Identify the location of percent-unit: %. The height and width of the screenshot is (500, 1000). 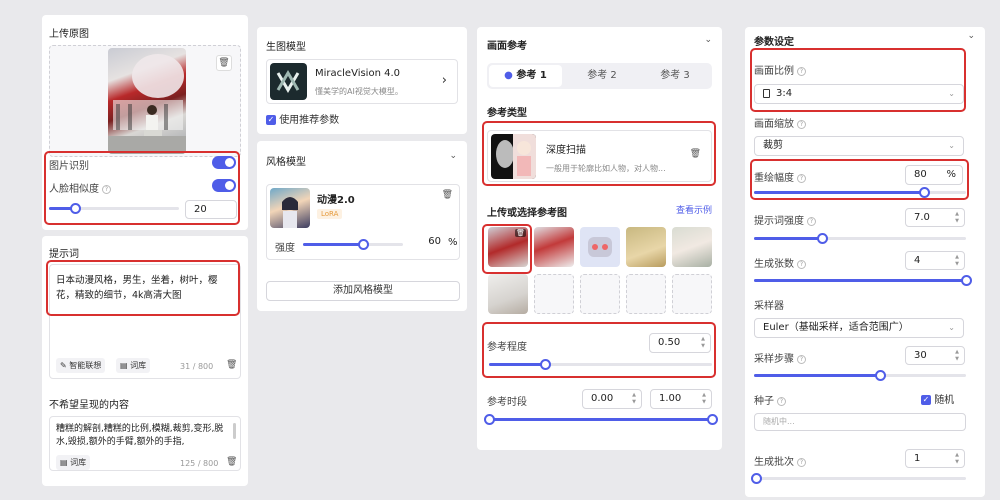
(453, 242).